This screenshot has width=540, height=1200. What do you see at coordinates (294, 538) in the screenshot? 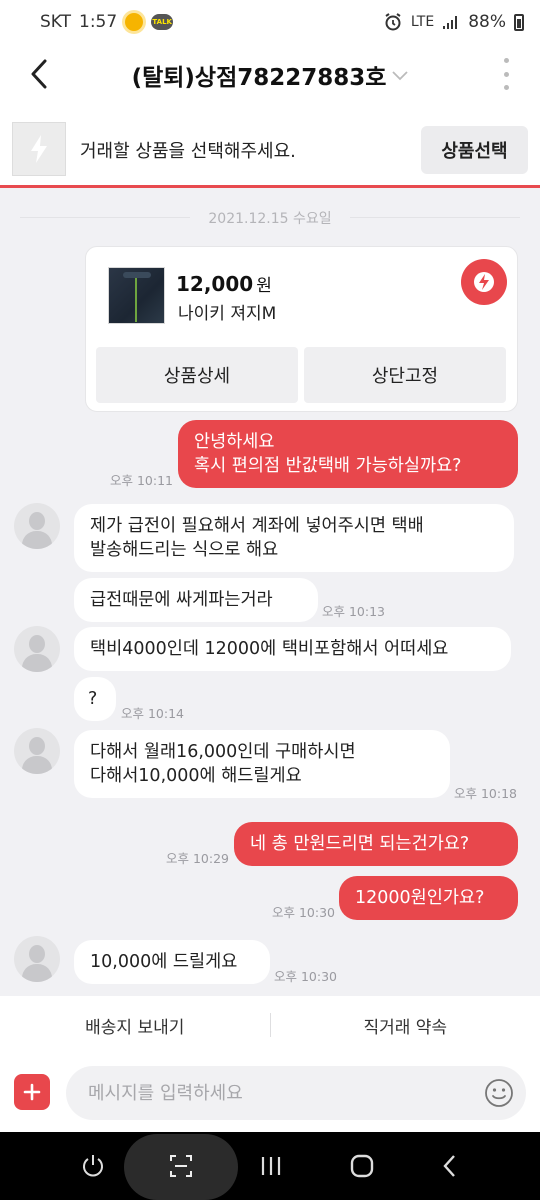
I see `message-bubble-received: 제가 급전이 필요해서 계좌에 넣어주시면 택배 발송해드리는 식으로 해요` at bounding box center [294, 538].